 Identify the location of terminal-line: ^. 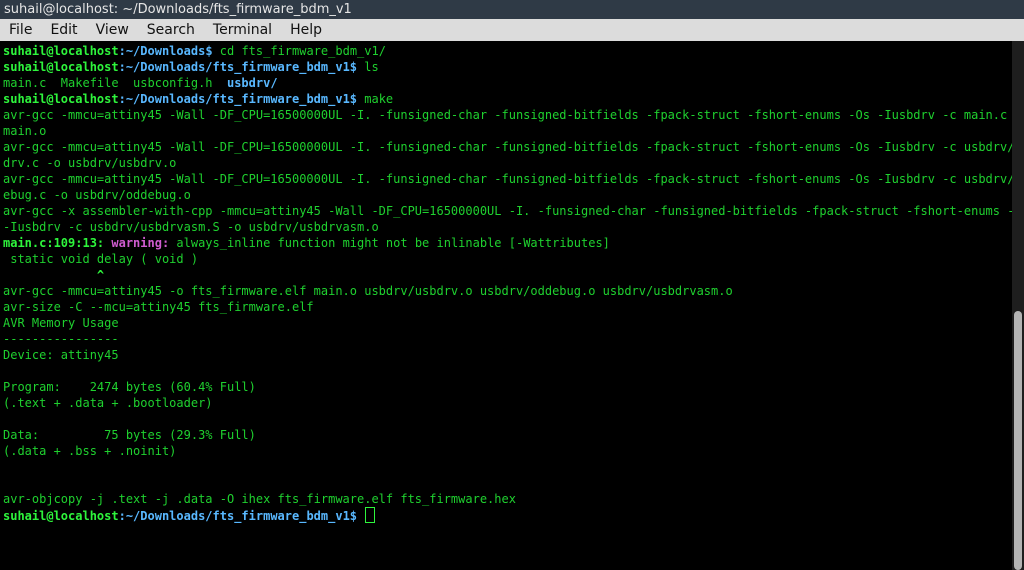
(507, 275).